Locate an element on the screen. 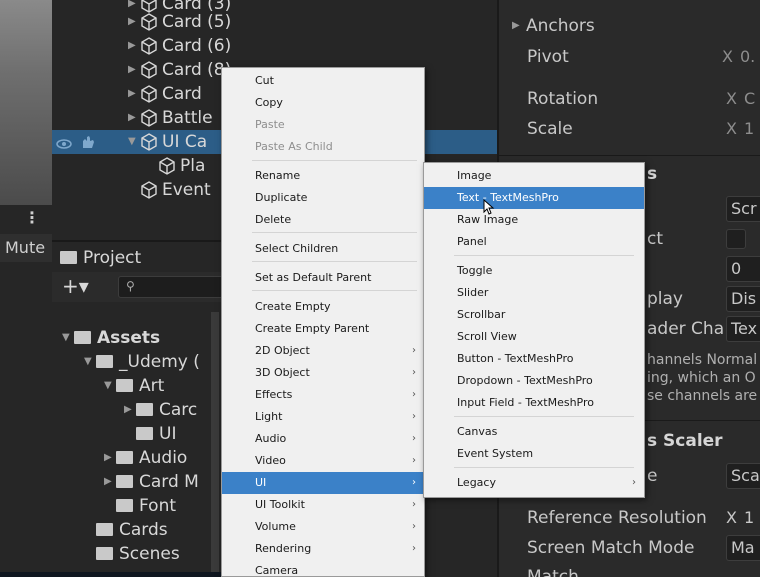 The image size is (760, 577). context-menu-item-label: Rename is located at coordinates (278, 175).